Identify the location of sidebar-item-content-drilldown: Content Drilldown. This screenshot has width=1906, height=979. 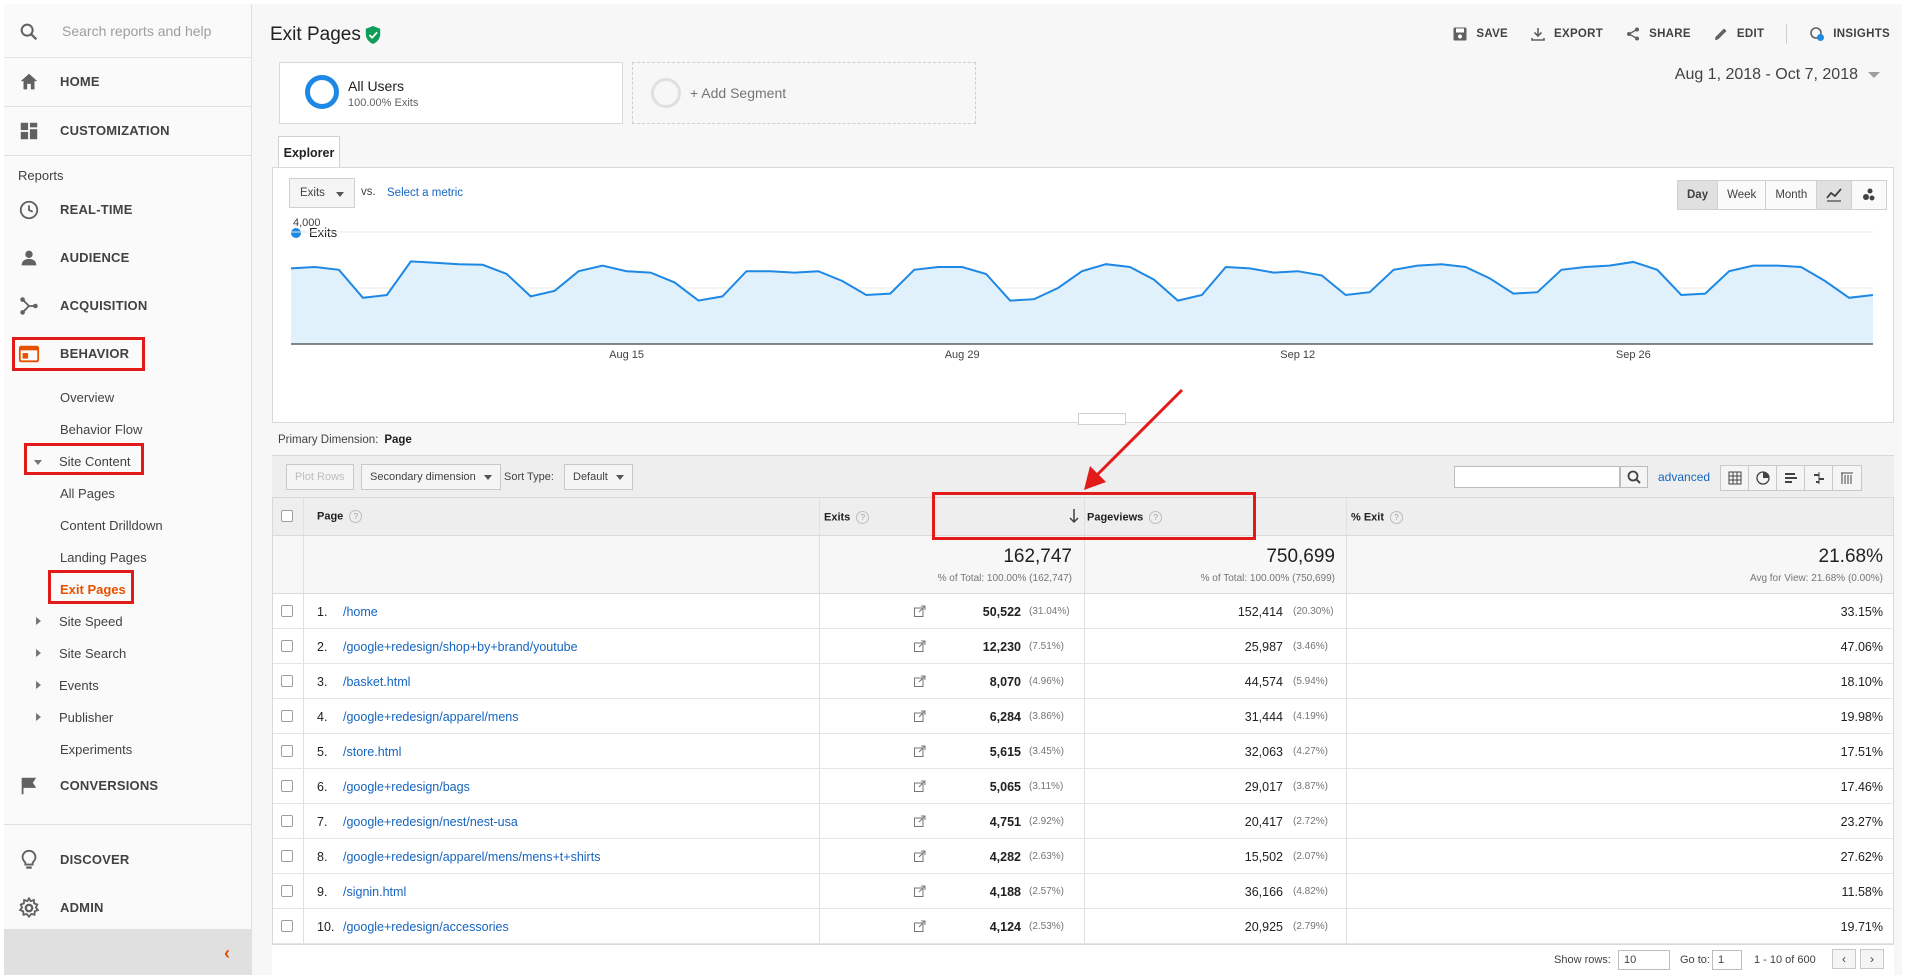
(111, 525).